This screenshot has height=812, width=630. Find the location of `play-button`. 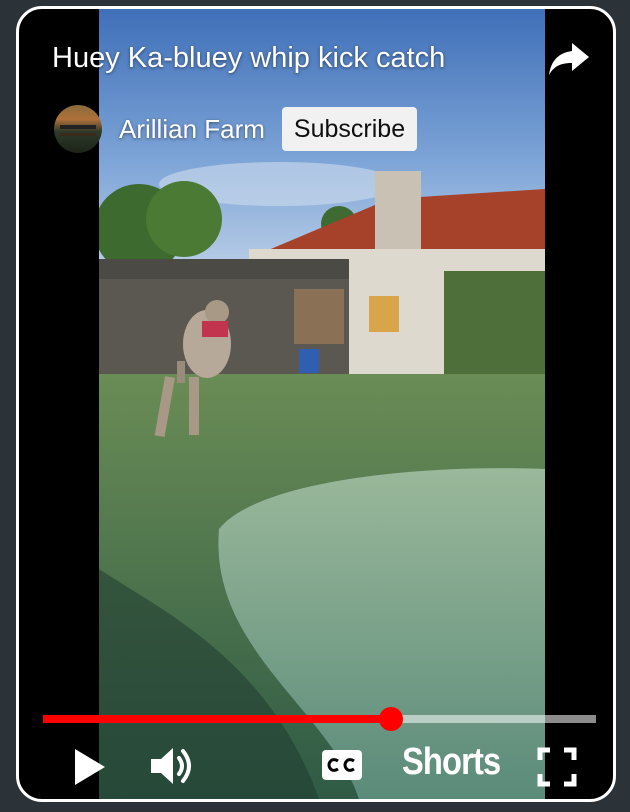

play-button is located at coordinates (89, 769).